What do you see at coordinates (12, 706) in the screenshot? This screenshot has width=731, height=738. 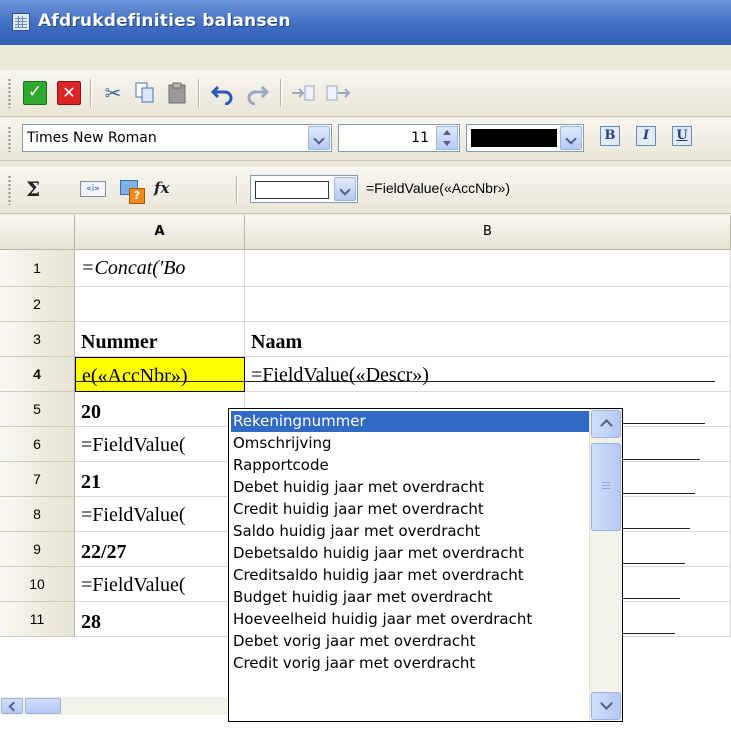 I see `scroll-left-icon` at bounding box center [12, 706].